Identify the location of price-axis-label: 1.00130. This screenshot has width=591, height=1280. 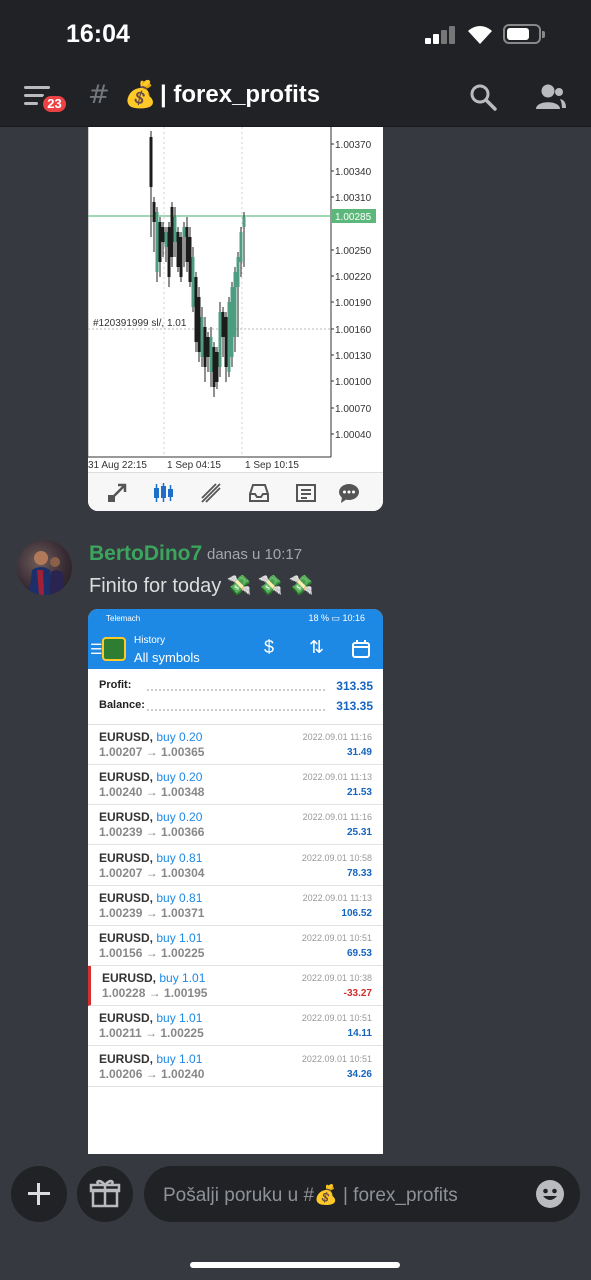
(353, 356).